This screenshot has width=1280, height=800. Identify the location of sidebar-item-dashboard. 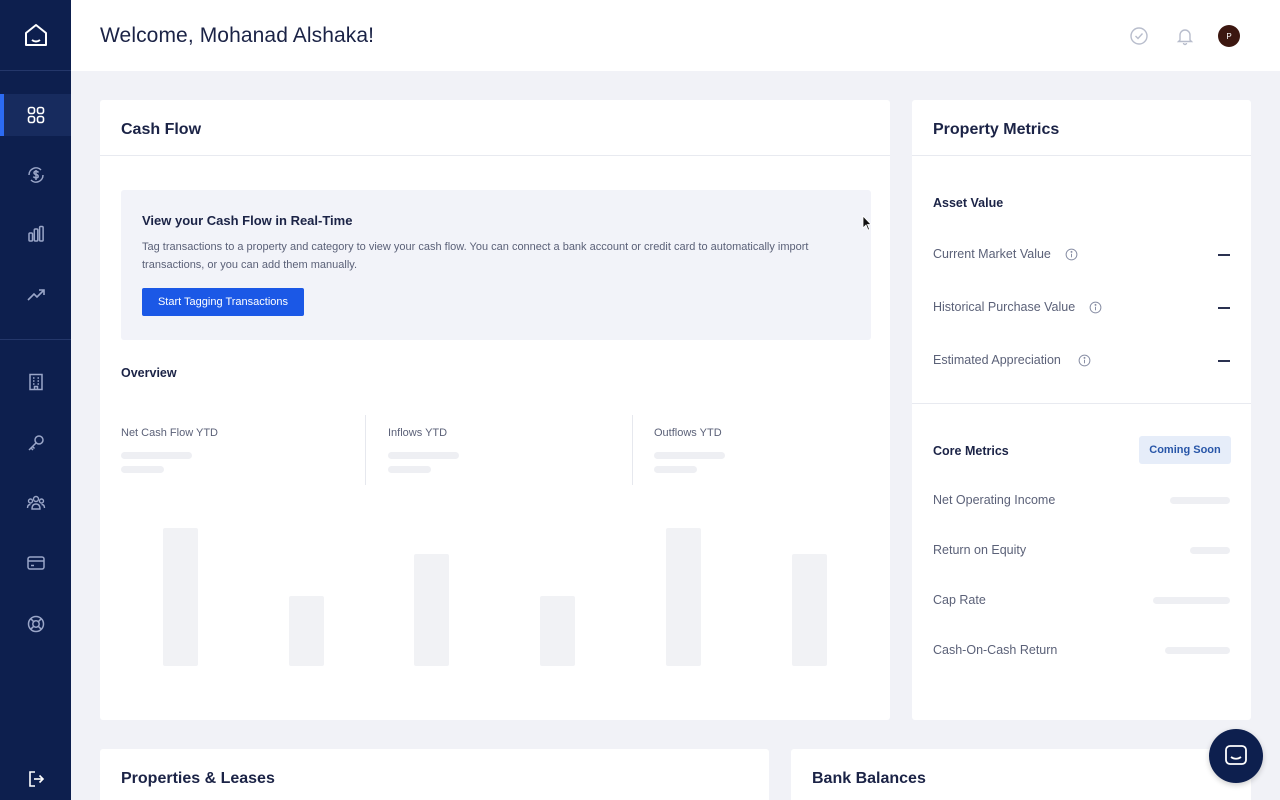
(35, 115).